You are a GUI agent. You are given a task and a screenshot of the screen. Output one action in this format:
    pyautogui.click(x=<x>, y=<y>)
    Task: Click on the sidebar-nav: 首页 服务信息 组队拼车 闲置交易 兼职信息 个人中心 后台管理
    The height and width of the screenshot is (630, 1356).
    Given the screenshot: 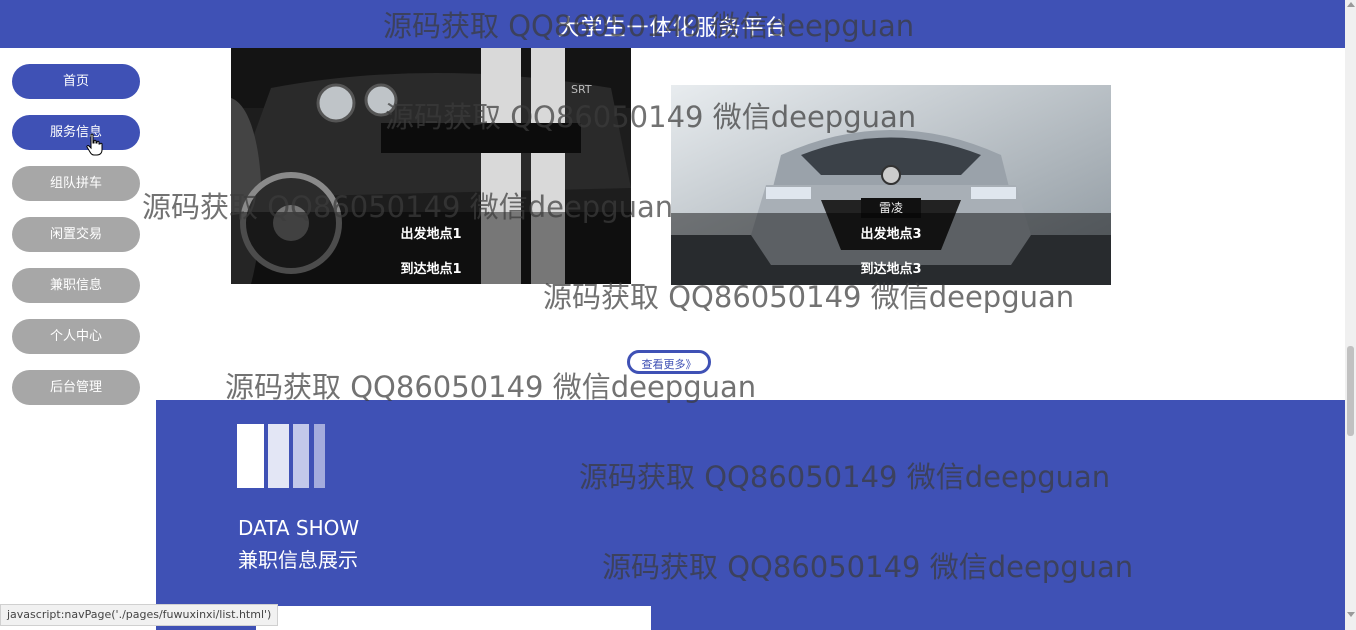 What is the action you would take?
    pyautogui.click(x=76, y=242)
    